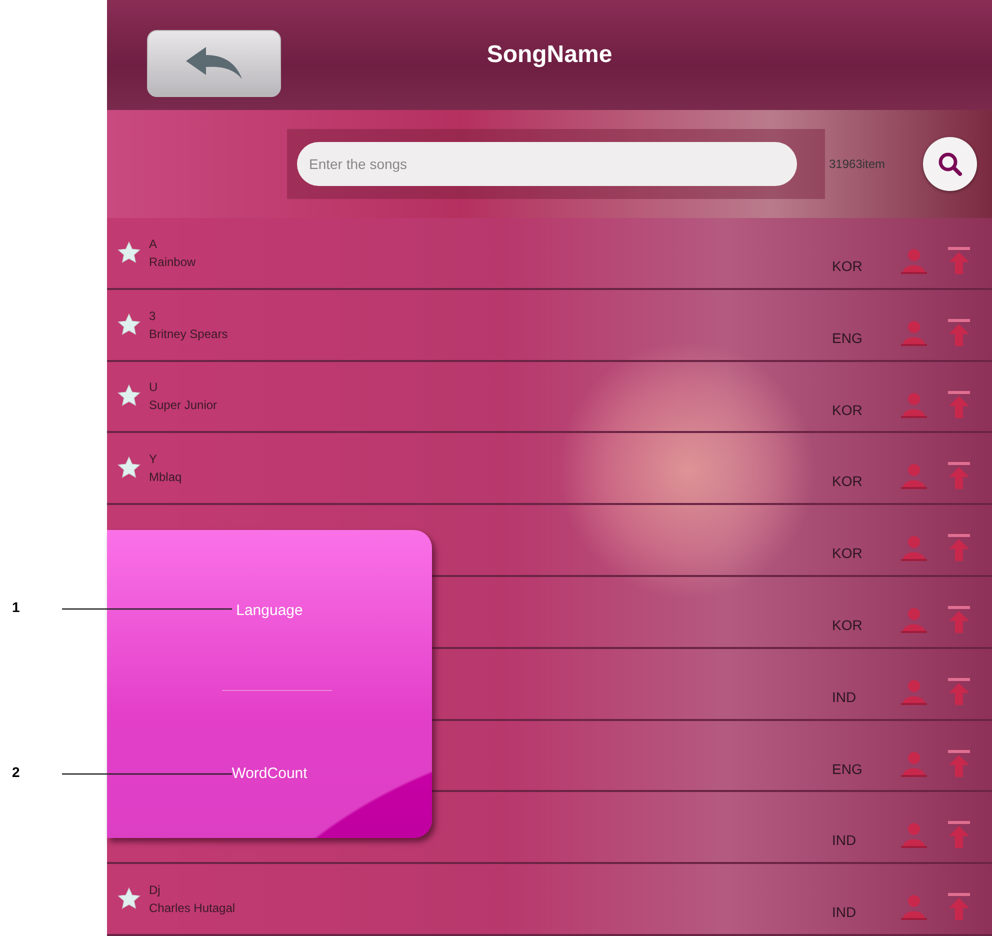 This screenshot has width=992, height=936. What do you see at coordinates (189, 333) in the screenshot?
I see `artist-name: Britney Spears` at bounding box center [189, 333].